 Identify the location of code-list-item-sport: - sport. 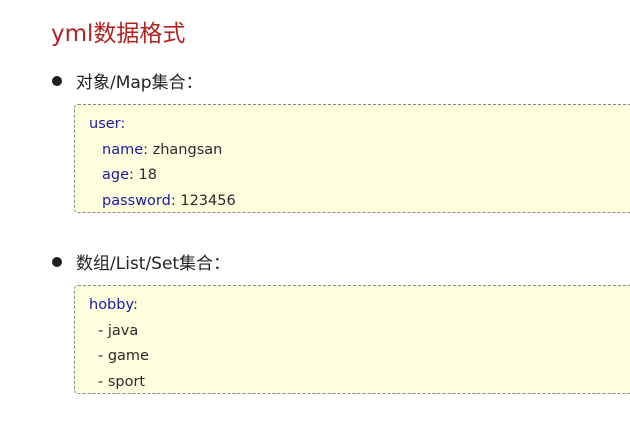
(122, 381).